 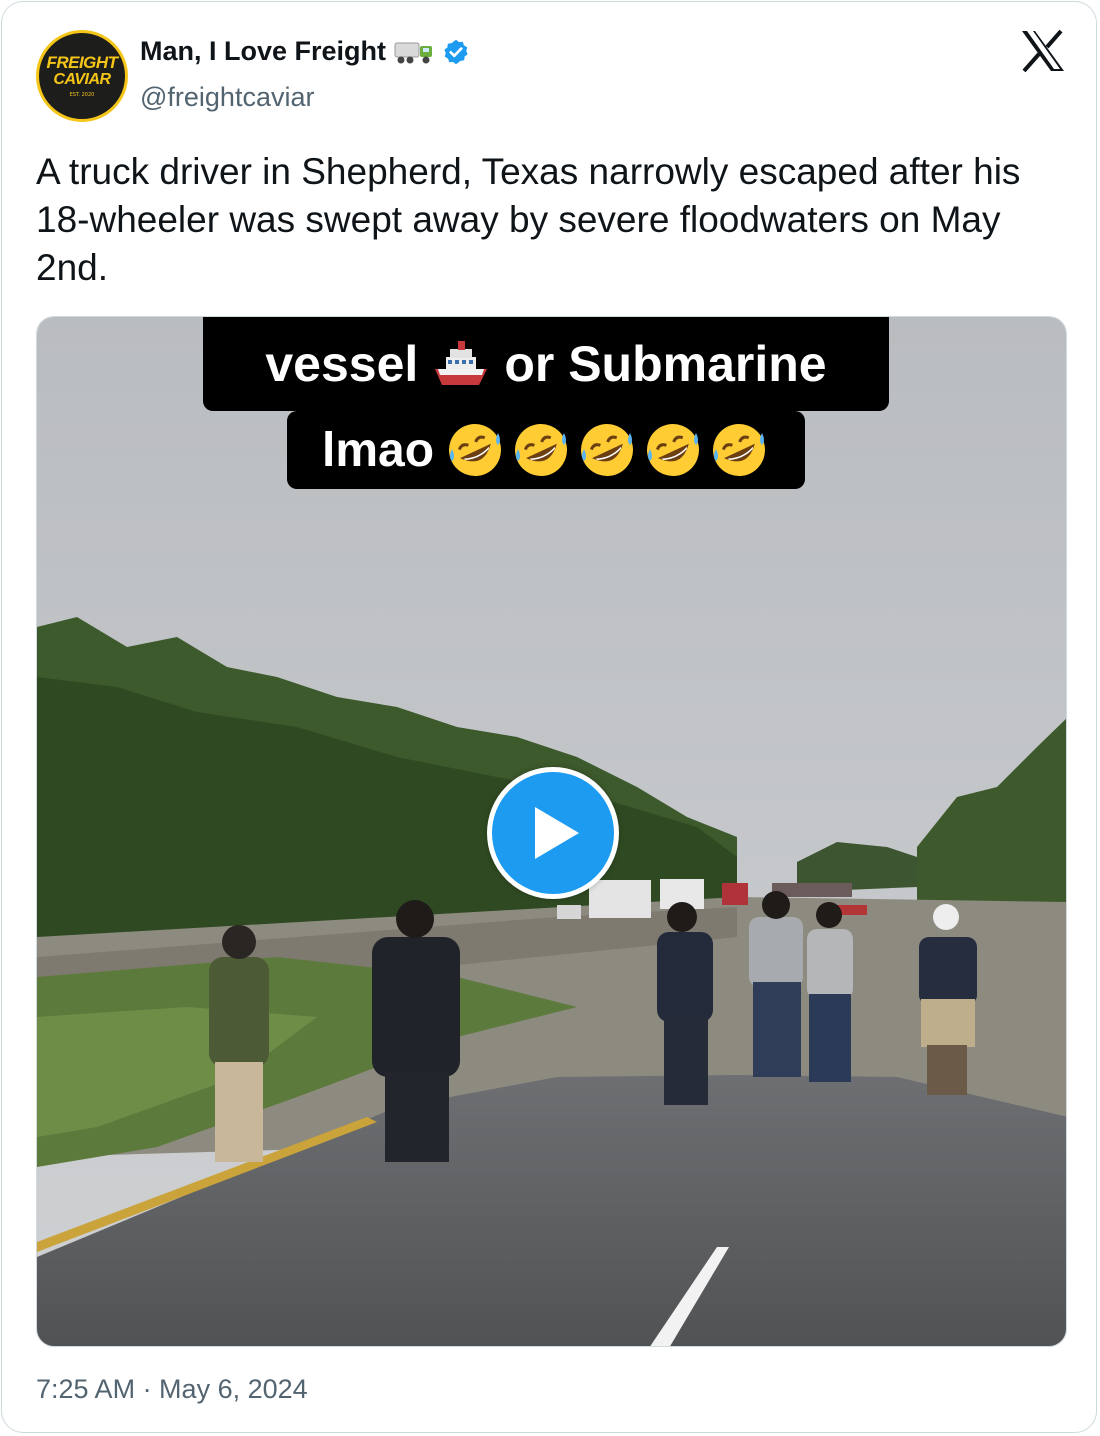 I want to click on avatar-text-line1: FREIGHT, so click(x=82, y=62).